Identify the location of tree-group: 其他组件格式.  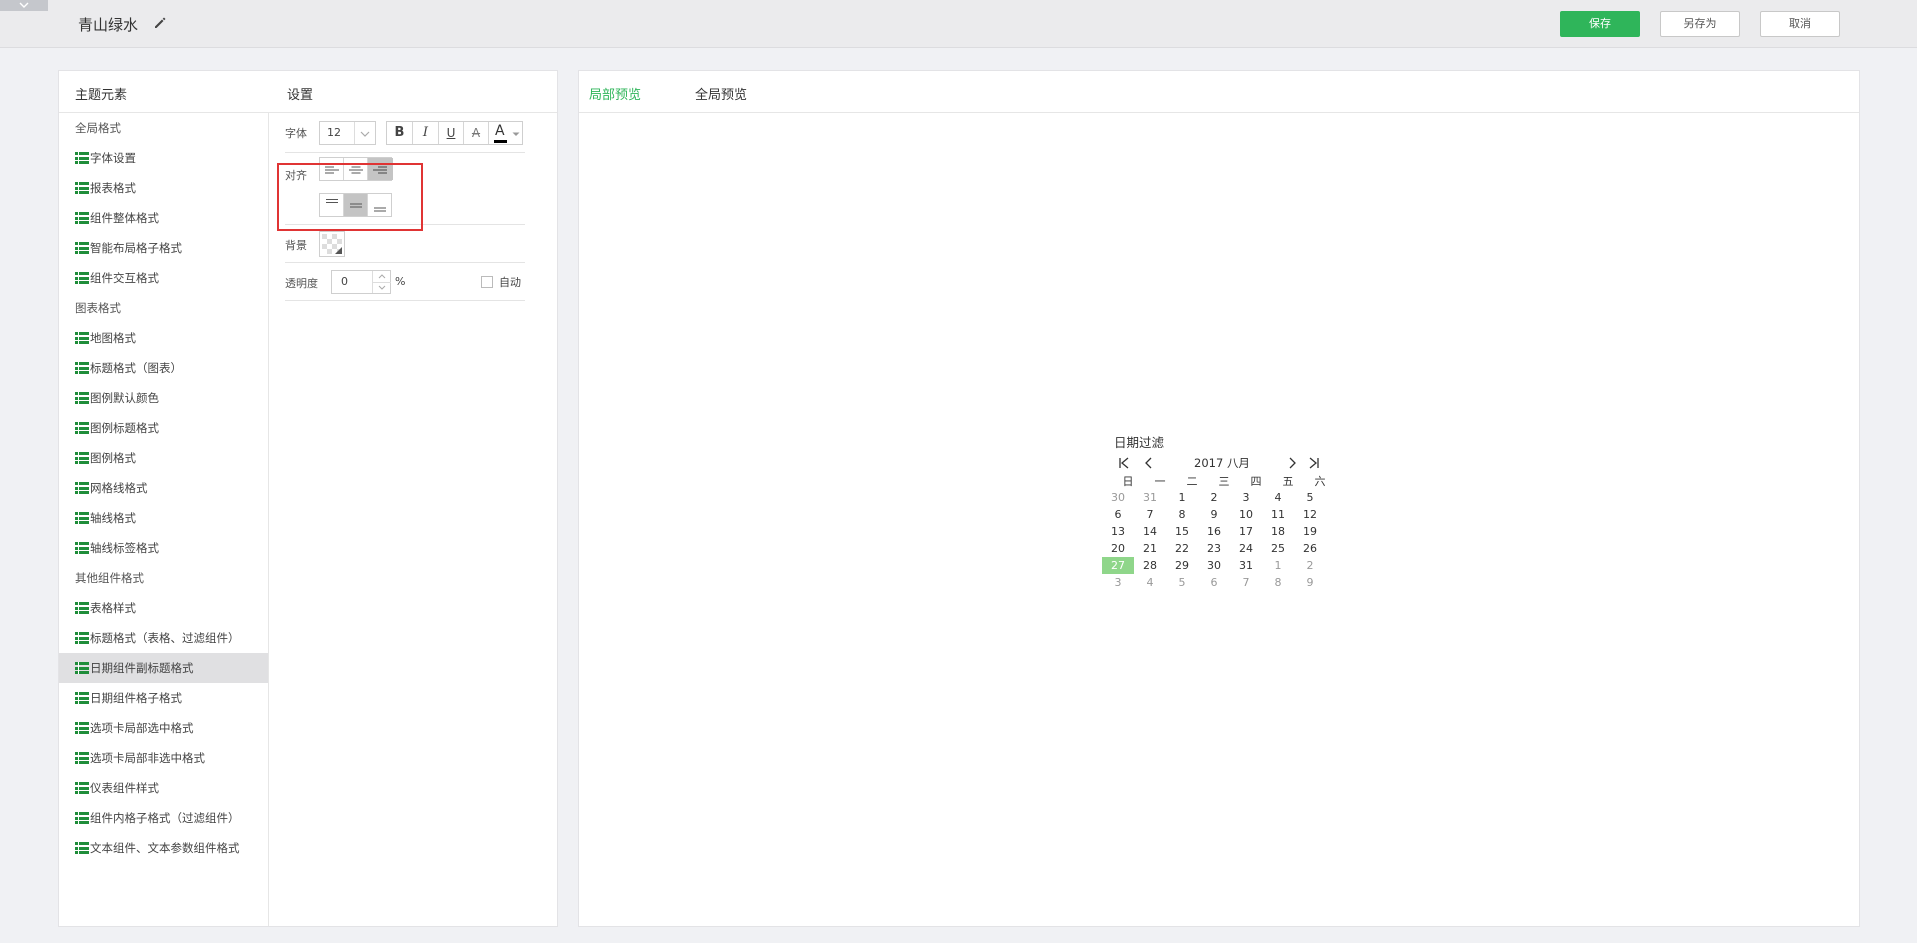
(163, 578).